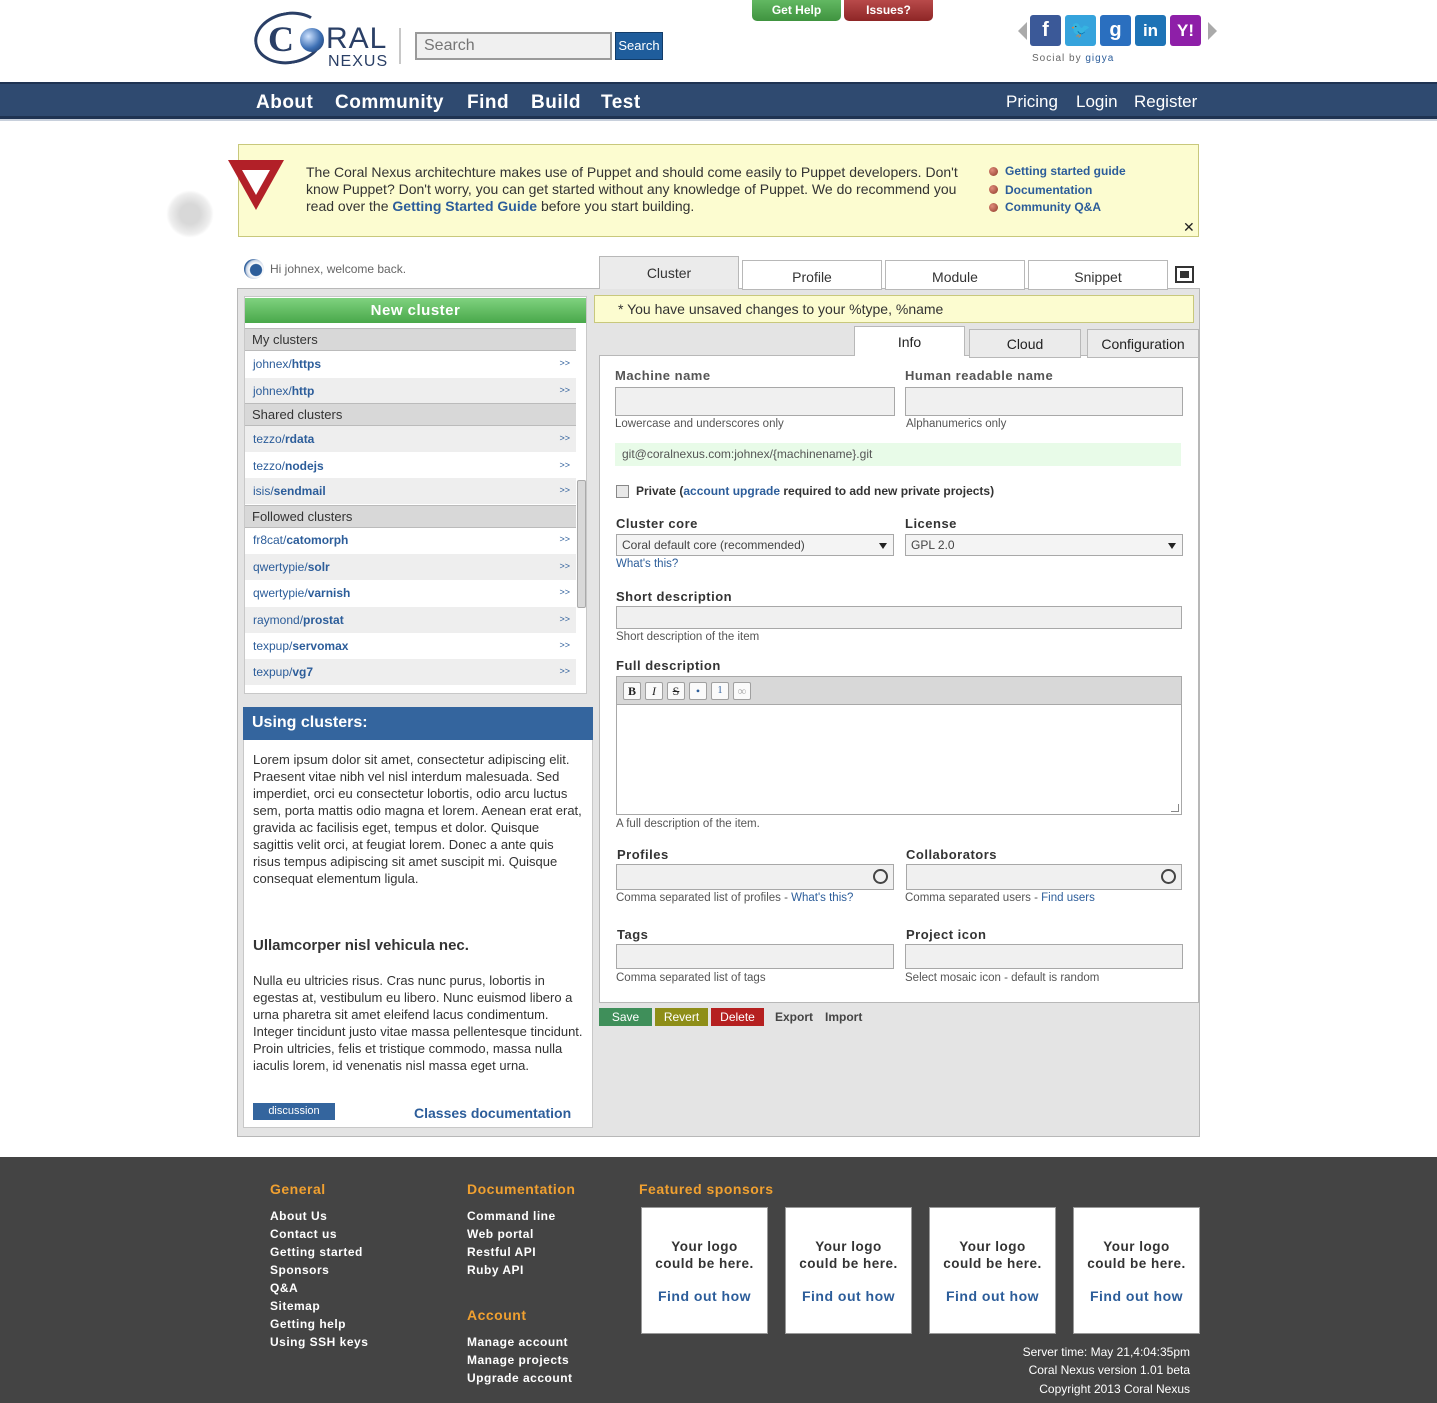  What do you see at coordinates (1143, 343) in the screenshot?
I see `subtab-configuration: Configuration` at bounding box center [1143, 343].